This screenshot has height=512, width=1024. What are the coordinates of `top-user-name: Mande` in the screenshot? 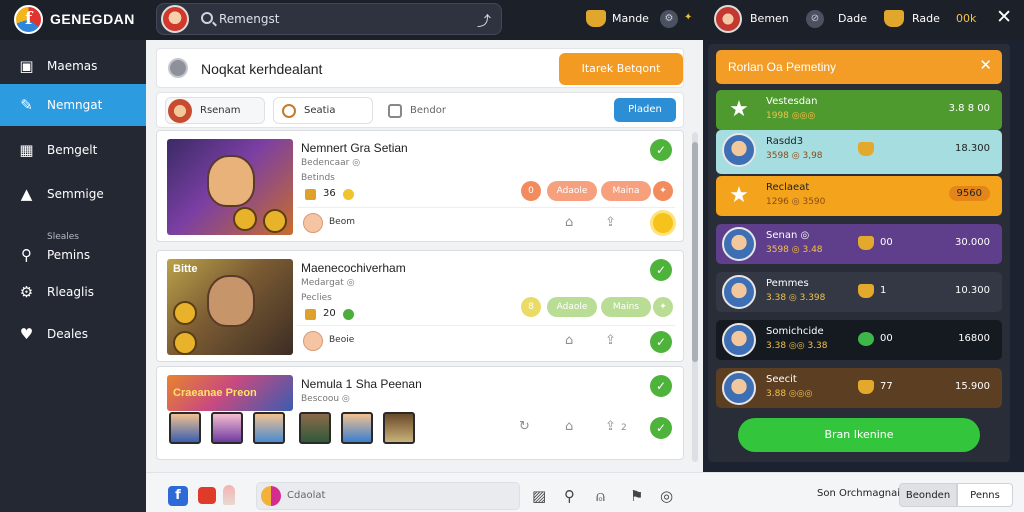 It's located at (630, 18).